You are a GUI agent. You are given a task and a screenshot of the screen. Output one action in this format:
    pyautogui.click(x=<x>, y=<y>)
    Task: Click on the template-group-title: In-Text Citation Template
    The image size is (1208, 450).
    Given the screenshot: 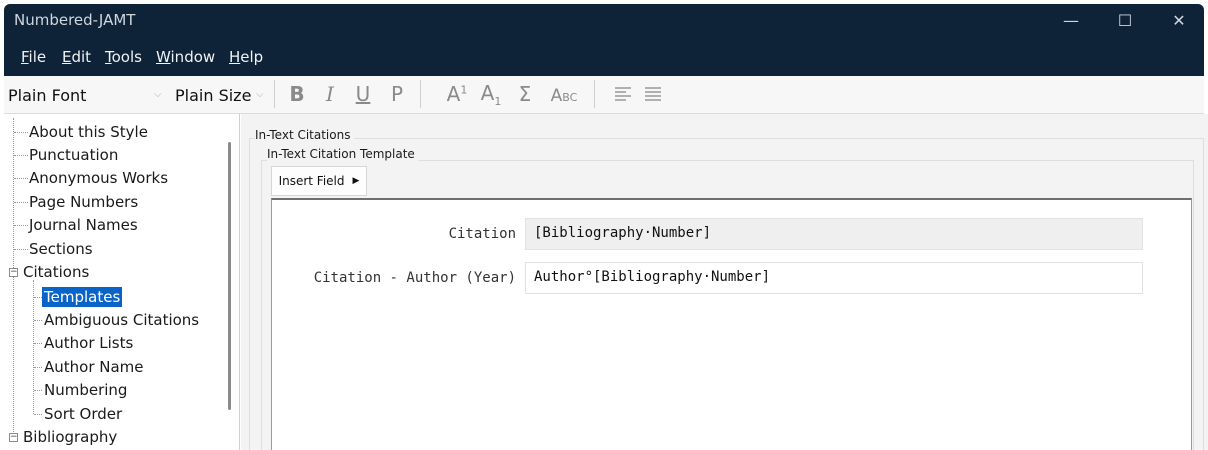 What is the action you would take?
    pyautogui.click(x=343, y=154)
    